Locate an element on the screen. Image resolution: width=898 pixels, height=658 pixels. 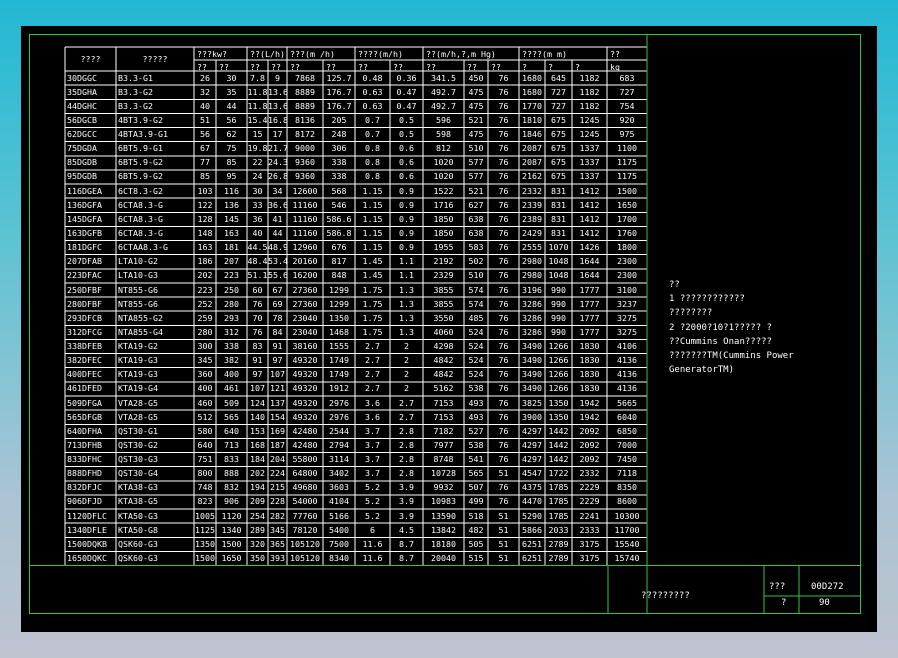
cell-value: 280 is located at coordinates (231, 303).